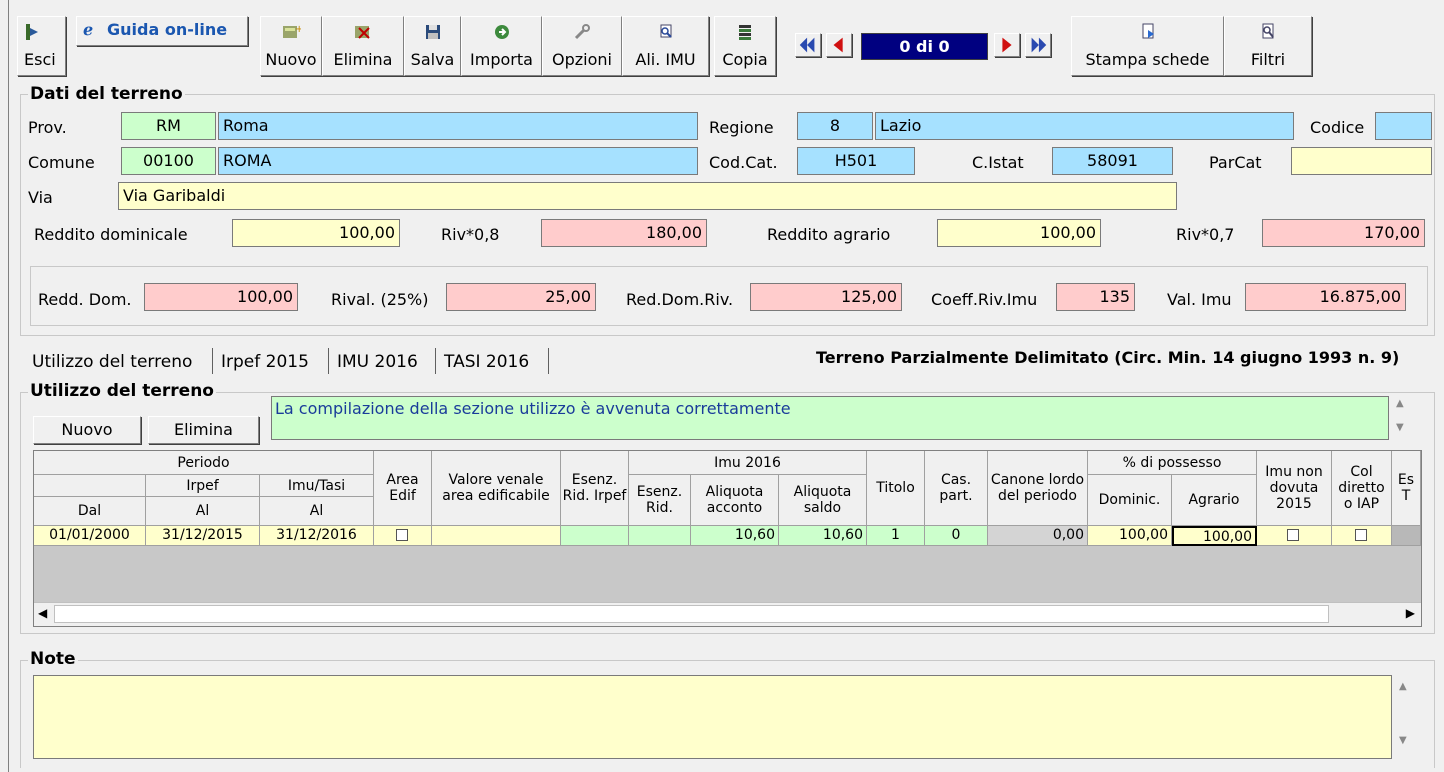 This screenshot has width=1444, height=772. I want to click on salva-button: Salva, so click(432, 46).